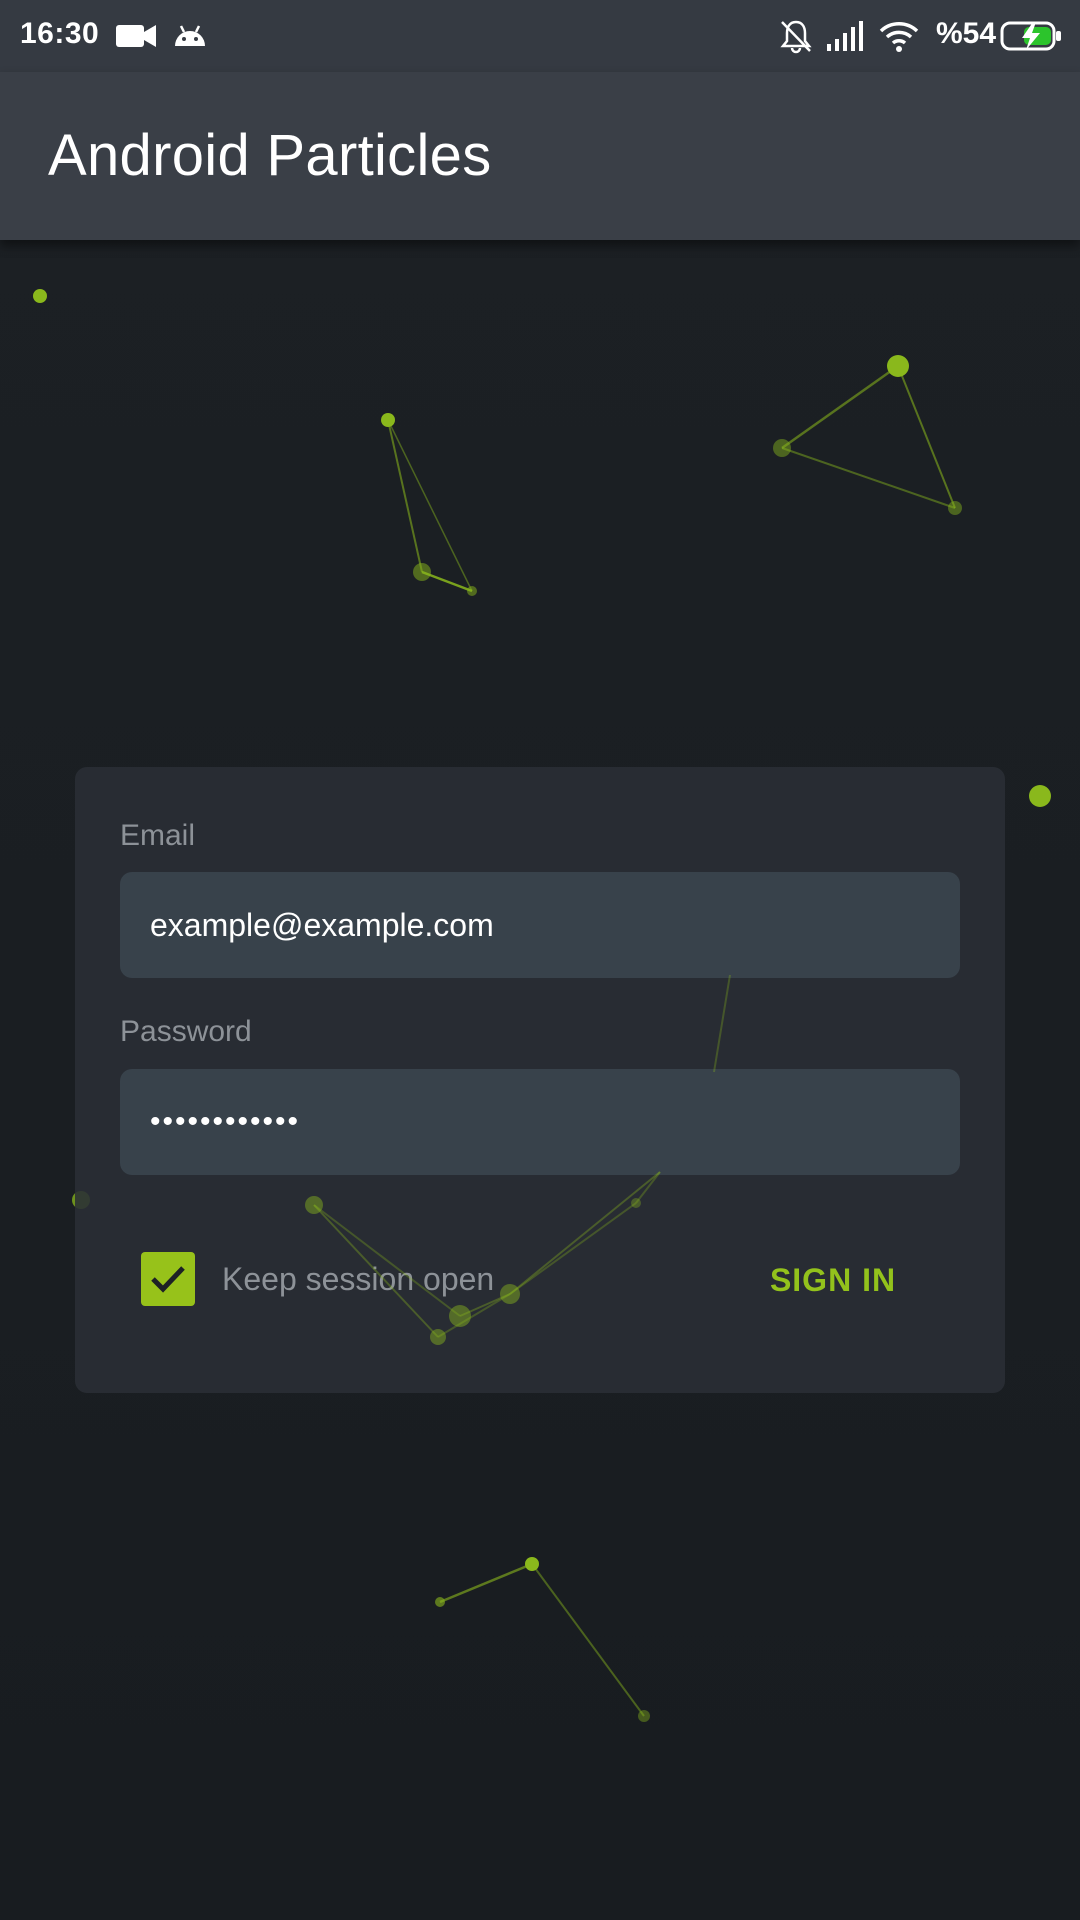 This screenshot has width=1080, height=1920. Describe the element at coordinates (833, 1279) in the screenshot. I see `sign-in-button: SIGN IN` at that location.